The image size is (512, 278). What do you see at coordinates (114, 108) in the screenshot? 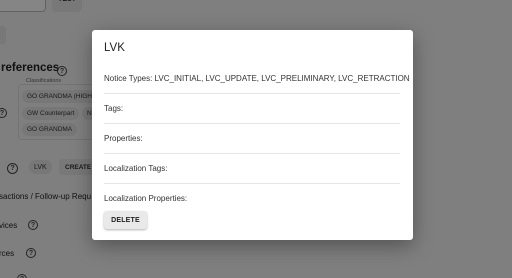
I see `tags-row: Tags:` at bounding box center [114, 108].